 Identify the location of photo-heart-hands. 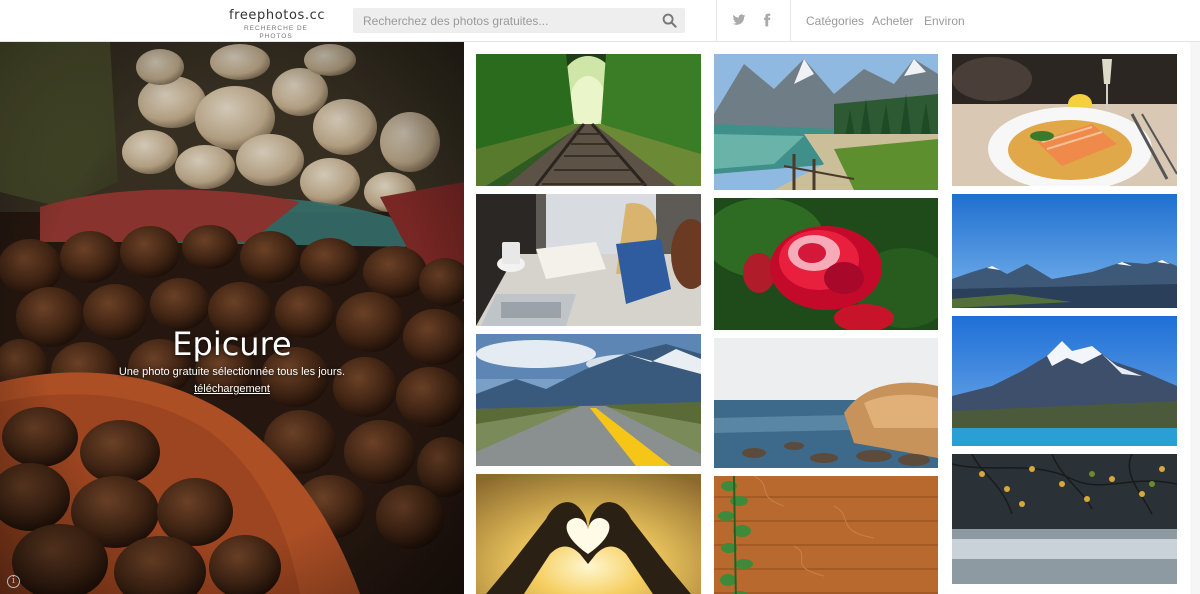
(588, 534).